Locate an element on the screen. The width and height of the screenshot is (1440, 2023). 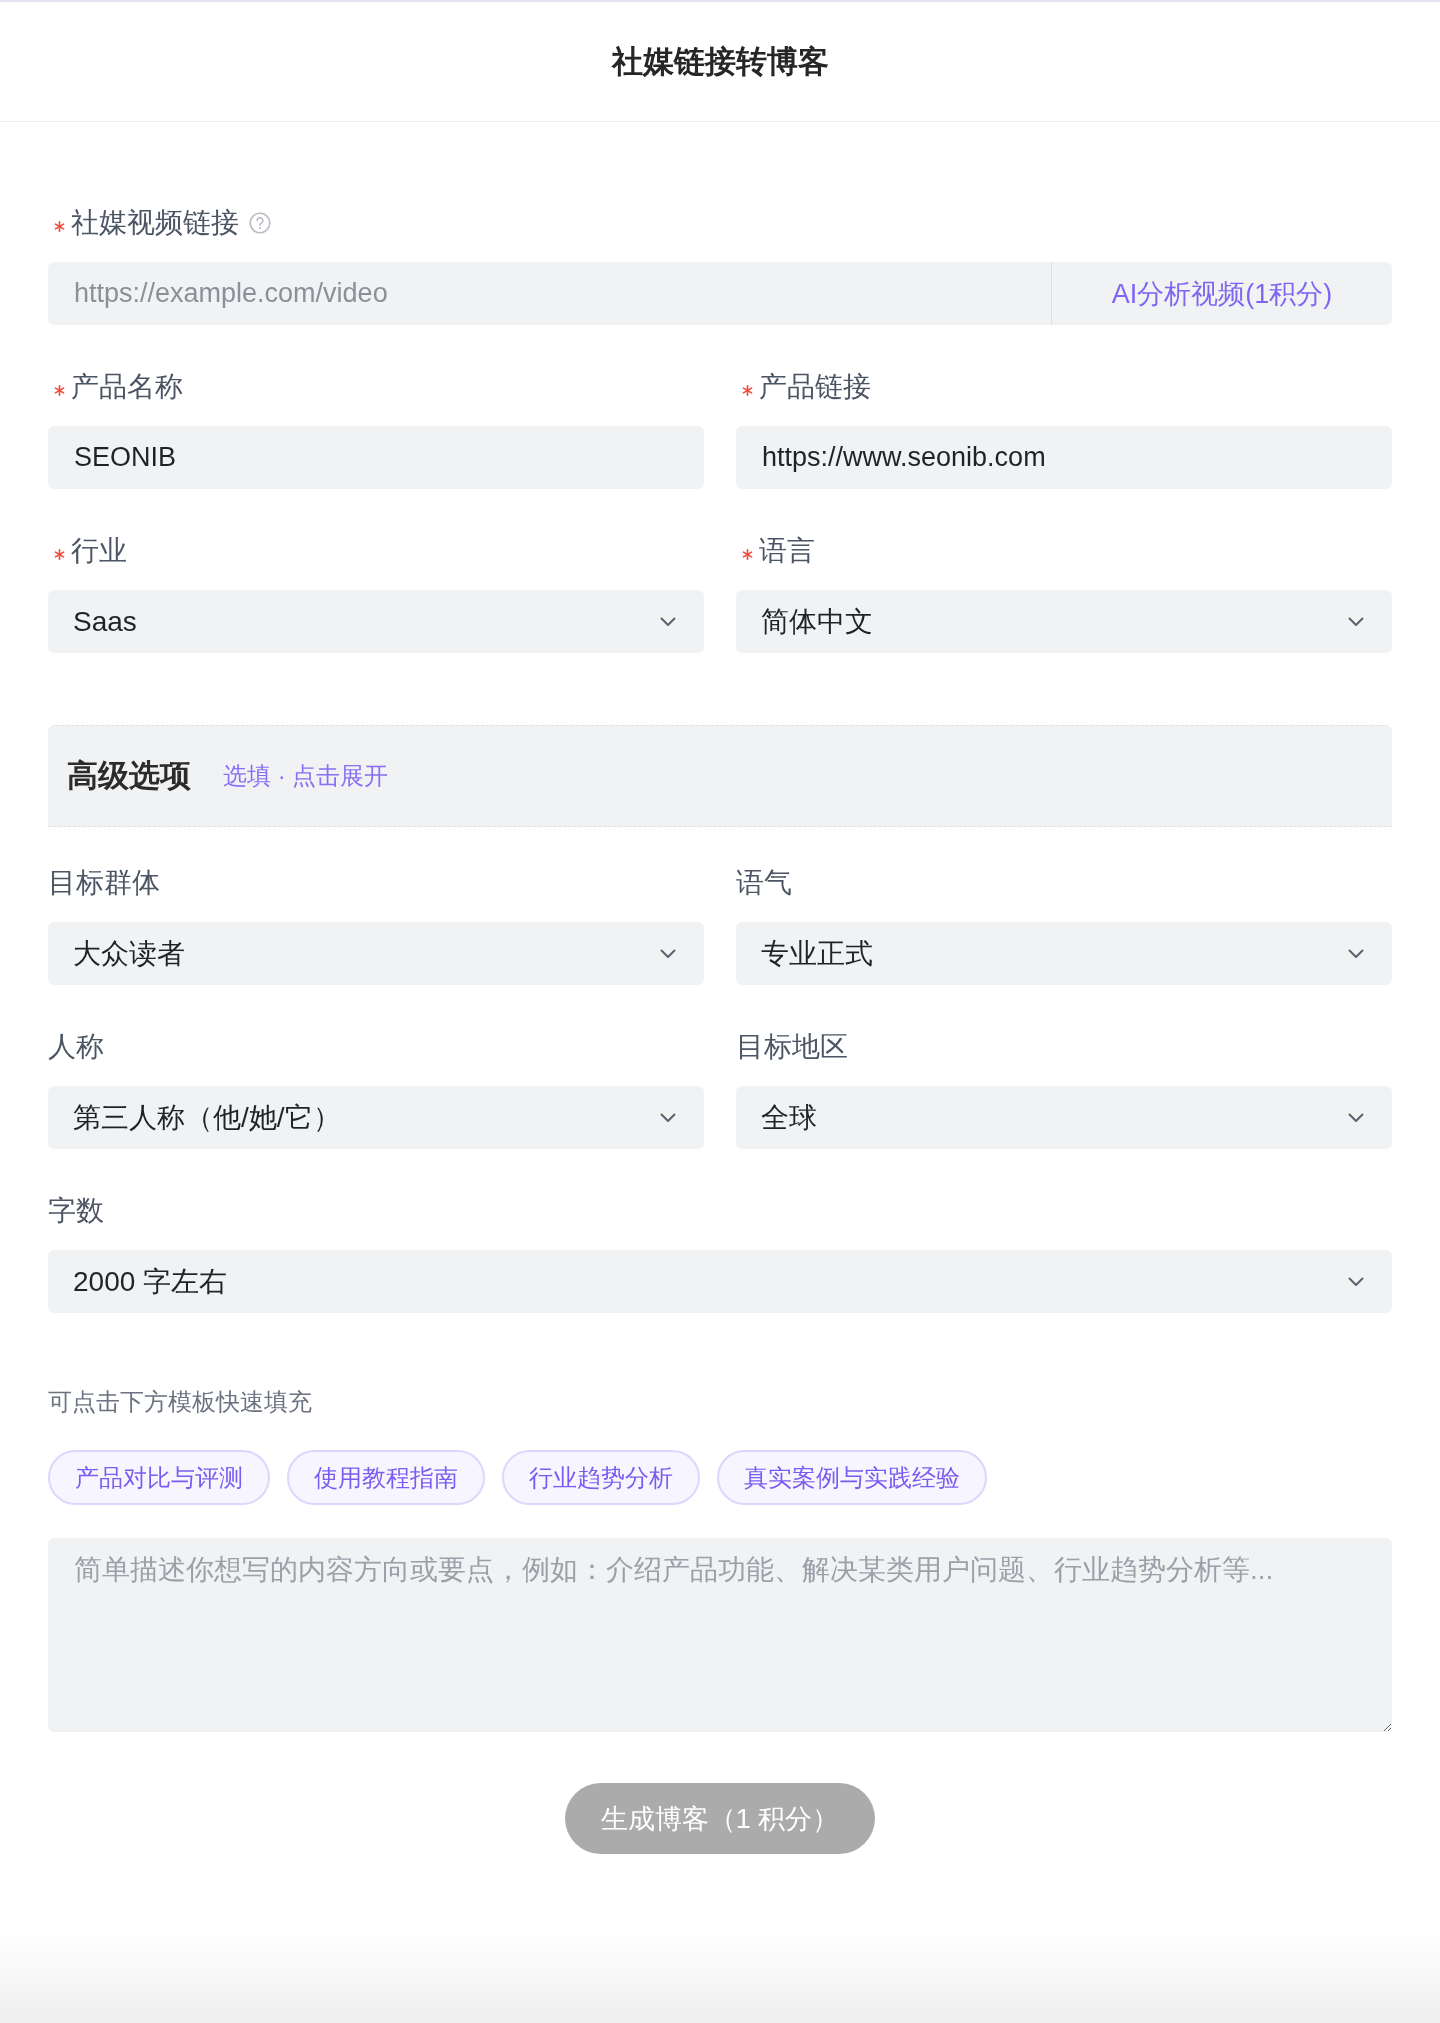
dropdown-field: 2000 字左右 is located at coordinates (720, 1281).